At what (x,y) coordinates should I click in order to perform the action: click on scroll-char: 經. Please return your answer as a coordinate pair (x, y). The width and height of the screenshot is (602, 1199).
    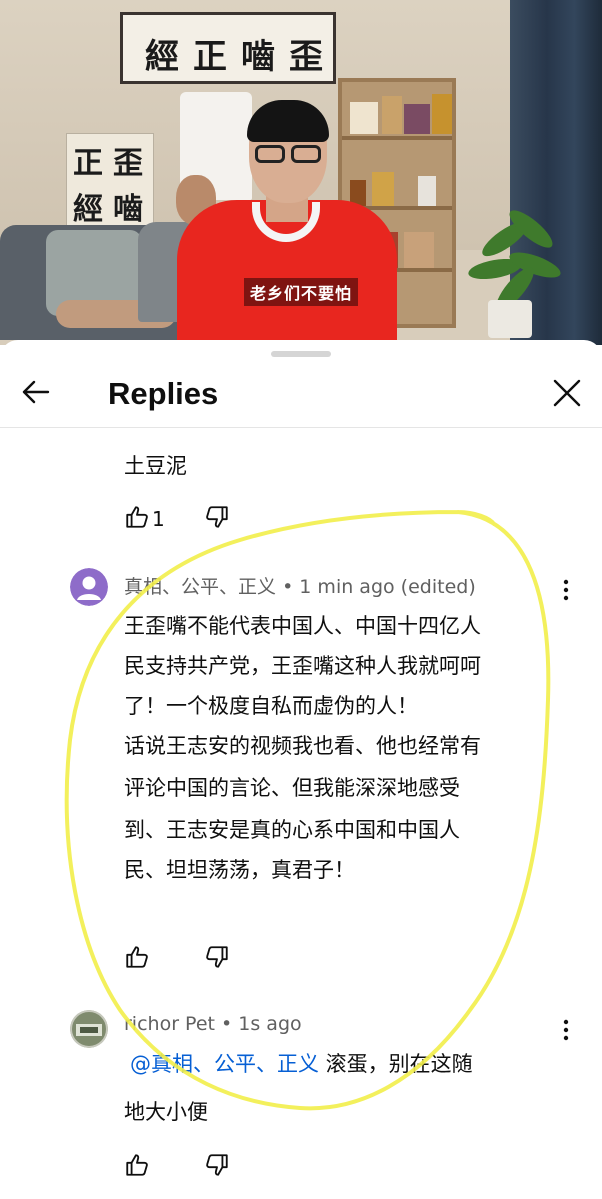
    Looking at the image, I should click on (162, 57).